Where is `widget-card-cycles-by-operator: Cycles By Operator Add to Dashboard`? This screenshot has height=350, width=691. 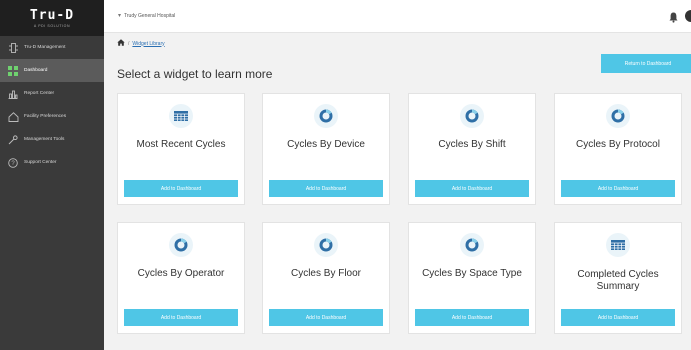
widget-card-cycles-by-operator: Cycles By Operator Add to Dashboard is located at coordinates (181, 278).